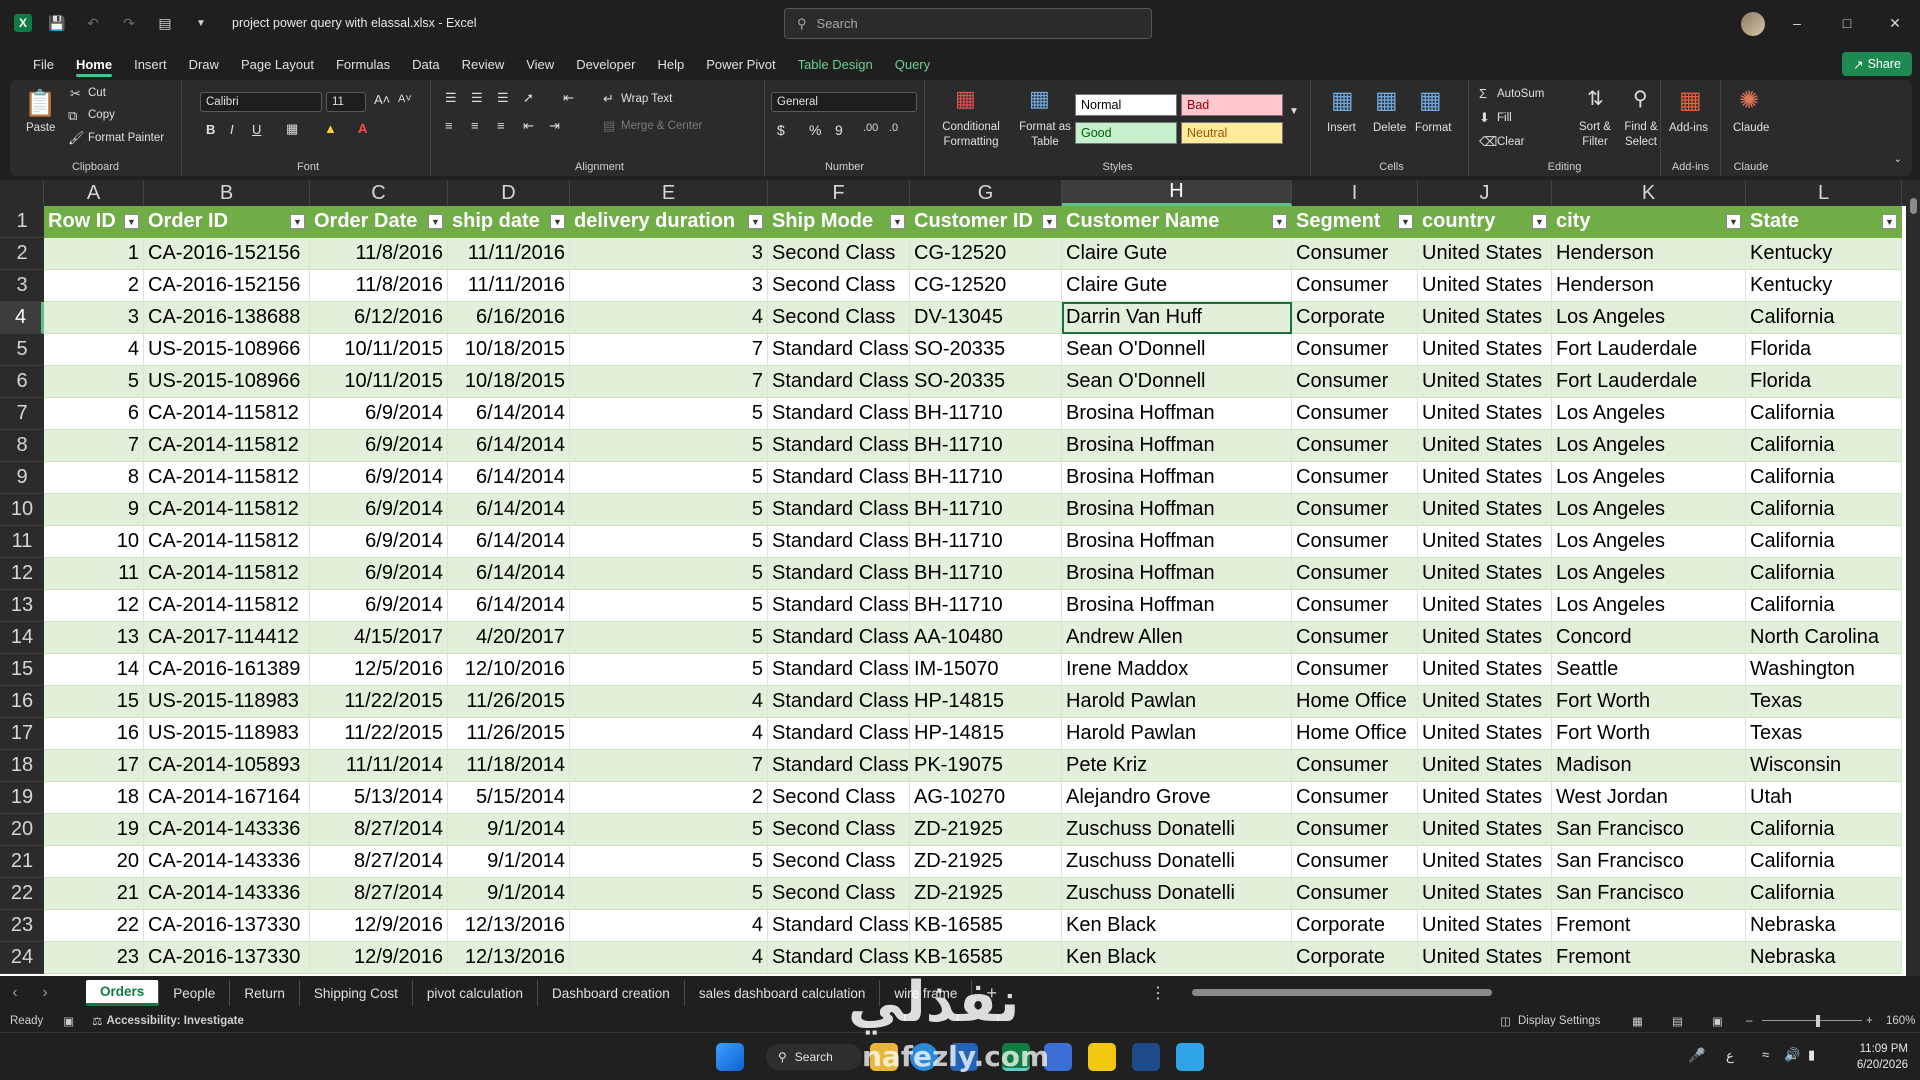 The image size is (1920, 1080). What do you see at coordinates (568, 98) in the screenshot?
I see `rtl-icon: ⇤` at bounding box center [568, 98].